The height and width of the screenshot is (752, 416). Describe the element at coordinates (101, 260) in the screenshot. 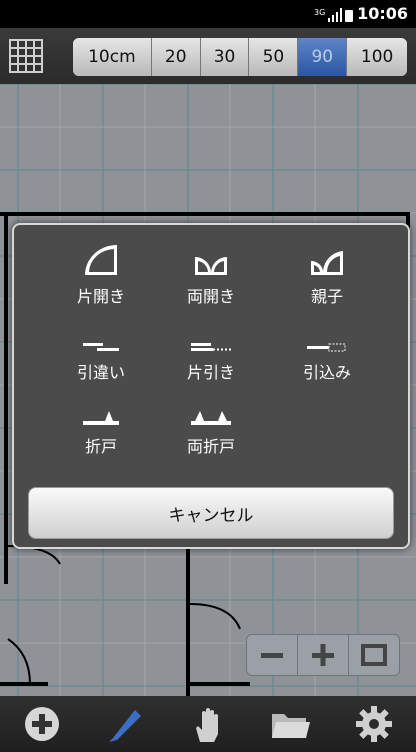

I see `single-door-icon` at that location.